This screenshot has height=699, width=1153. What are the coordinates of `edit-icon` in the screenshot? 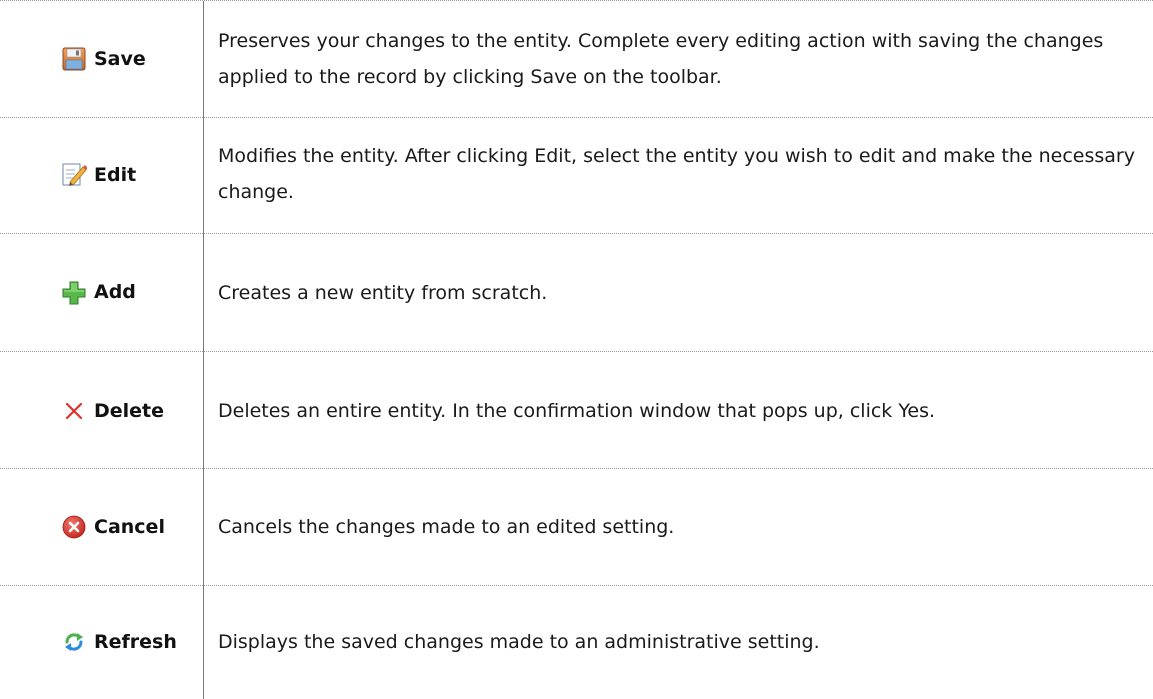 It's located at (74, 174).